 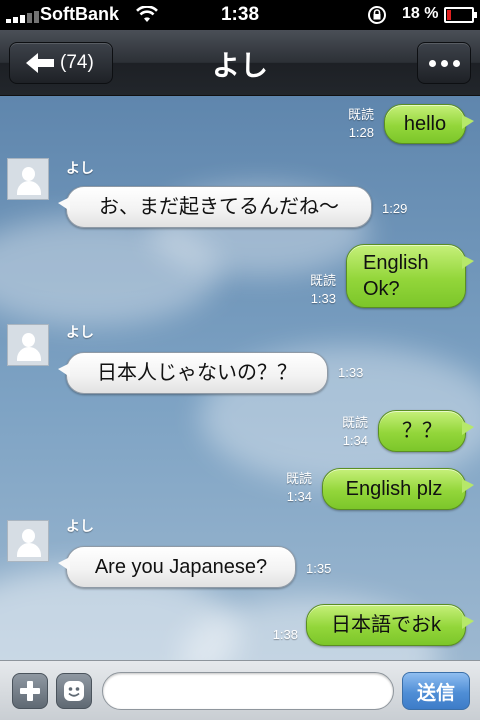 I want to click on message-input, so click(x=248, y=691).